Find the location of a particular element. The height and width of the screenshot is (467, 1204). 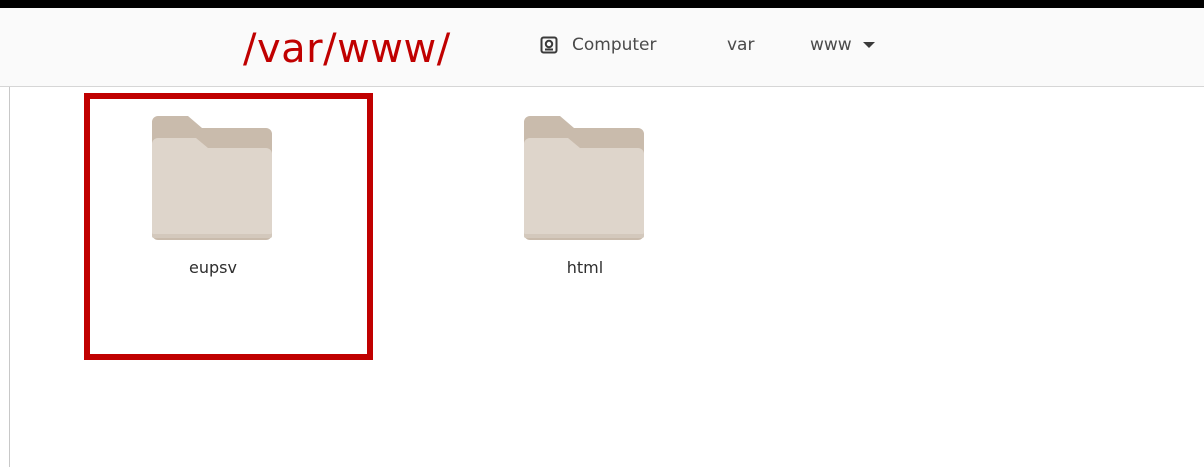

breadcrumb-var: var is located at coordinates (740, 45).